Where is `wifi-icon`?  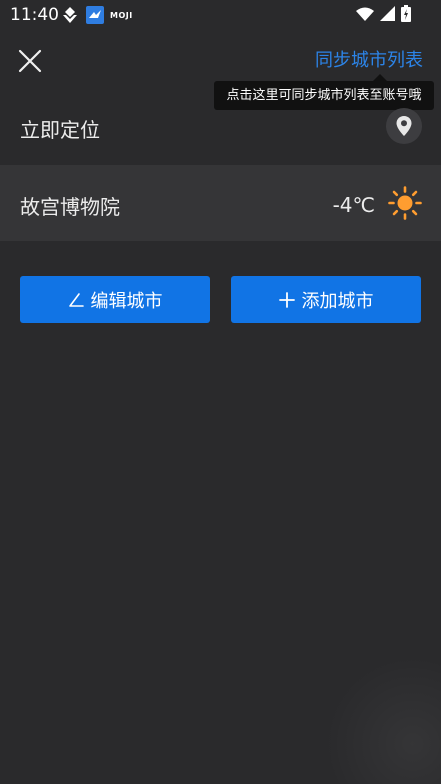
wifi-icon is located at coordinates (365, 14).